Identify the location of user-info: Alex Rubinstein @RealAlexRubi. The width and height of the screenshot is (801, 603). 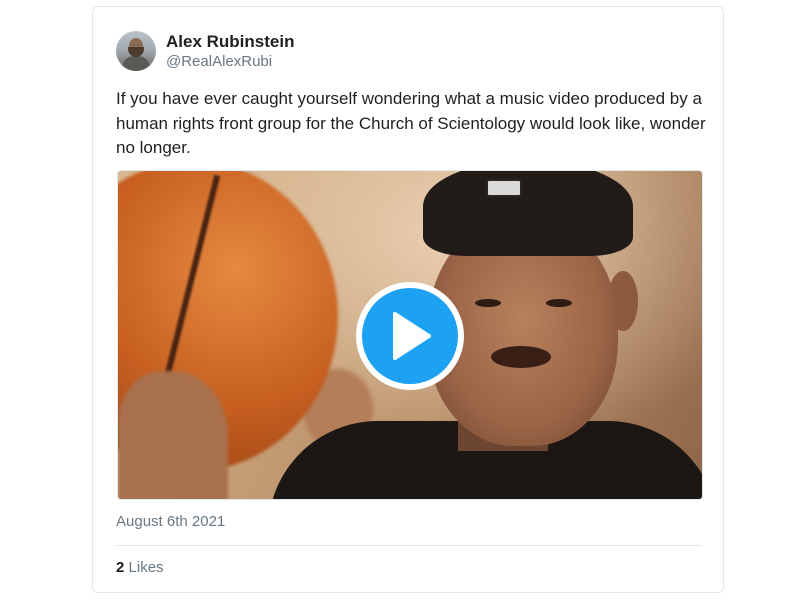
(230, 51).